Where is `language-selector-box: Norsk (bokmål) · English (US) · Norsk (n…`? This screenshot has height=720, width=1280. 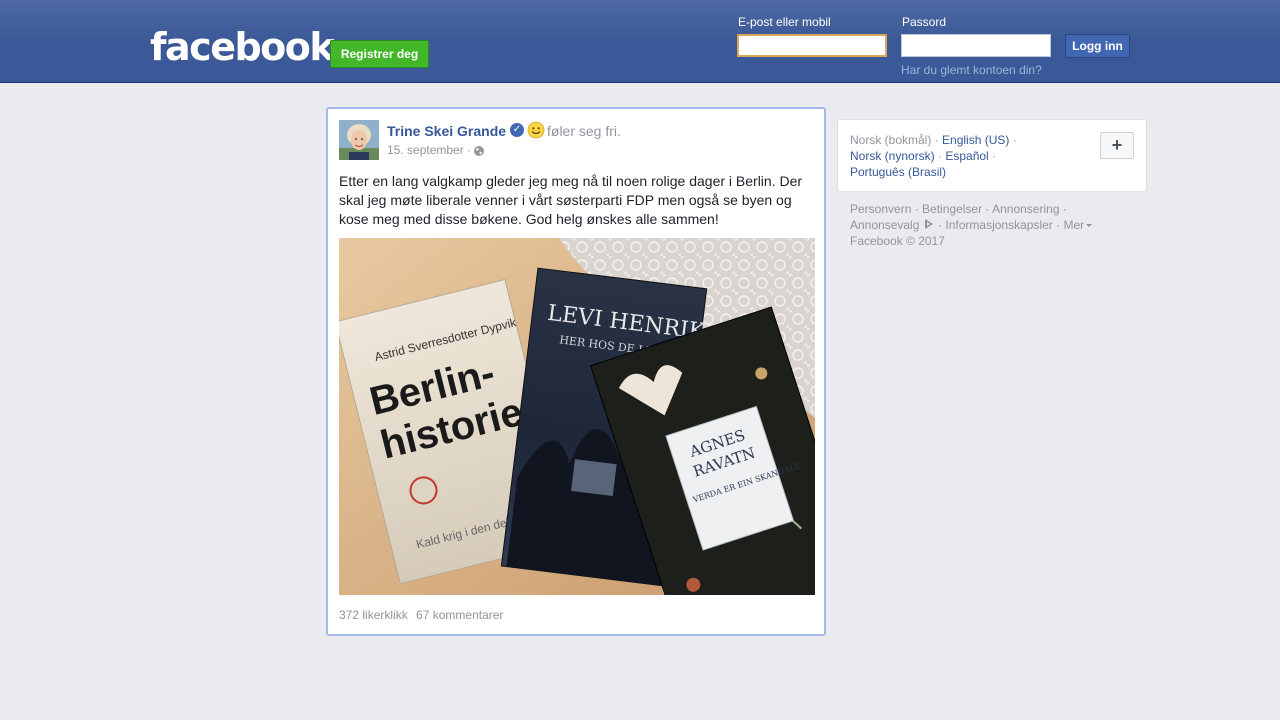
language-selector-box: Norsk (bokmål) · English (US) · Norsk (n… is located at coordinates (992, 155).